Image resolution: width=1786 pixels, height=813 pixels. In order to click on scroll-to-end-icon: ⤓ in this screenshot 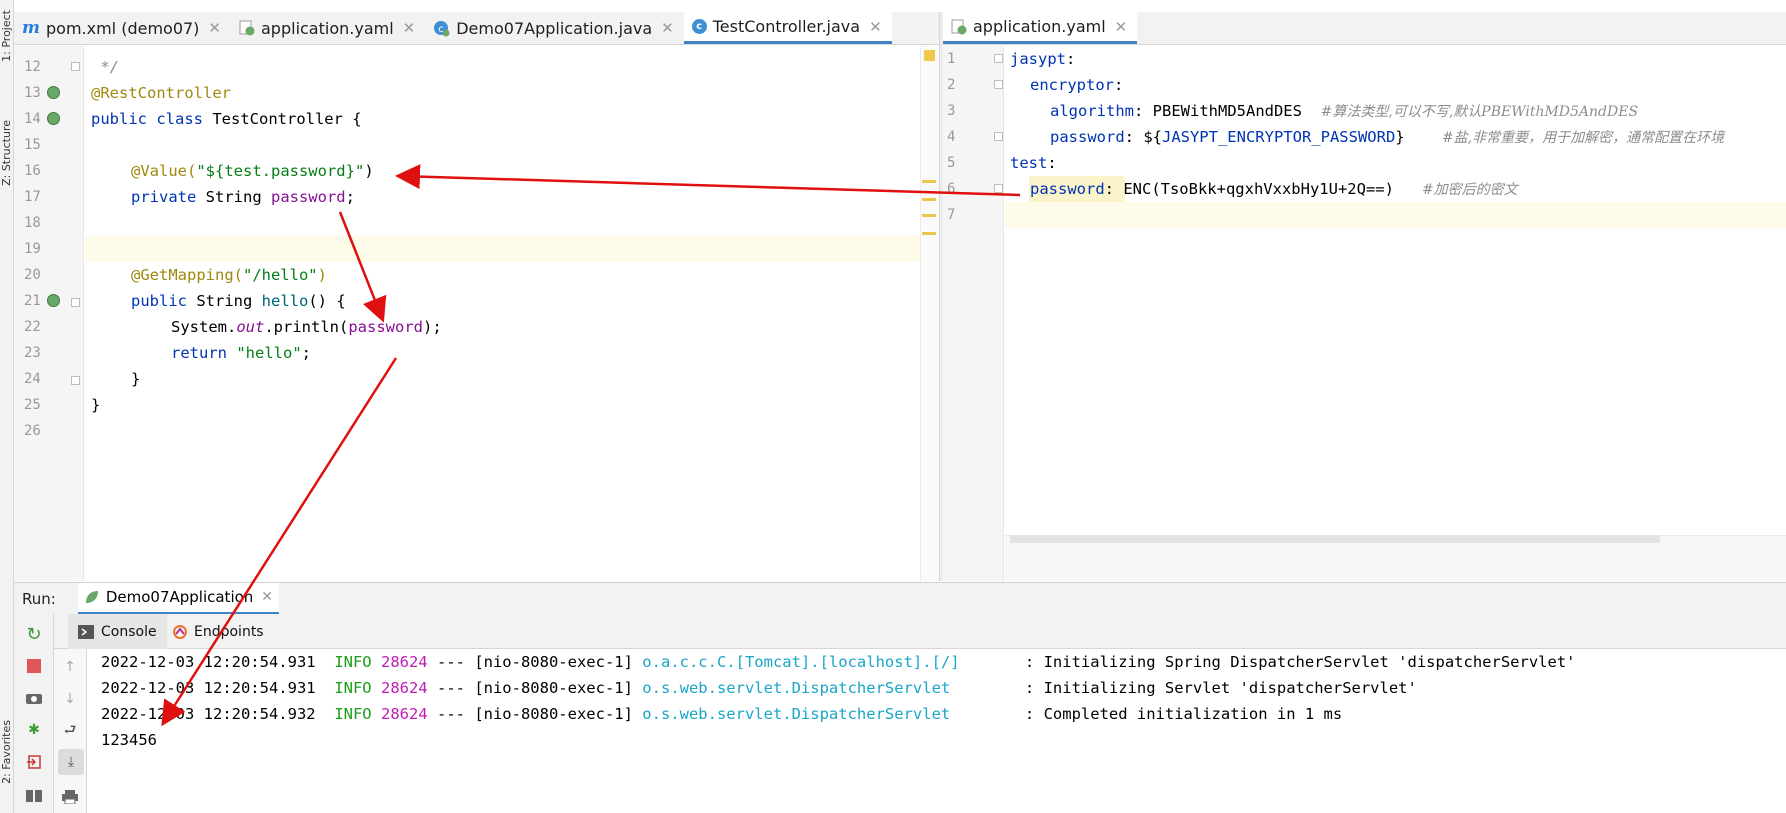, I will do `click(71, 762)`.